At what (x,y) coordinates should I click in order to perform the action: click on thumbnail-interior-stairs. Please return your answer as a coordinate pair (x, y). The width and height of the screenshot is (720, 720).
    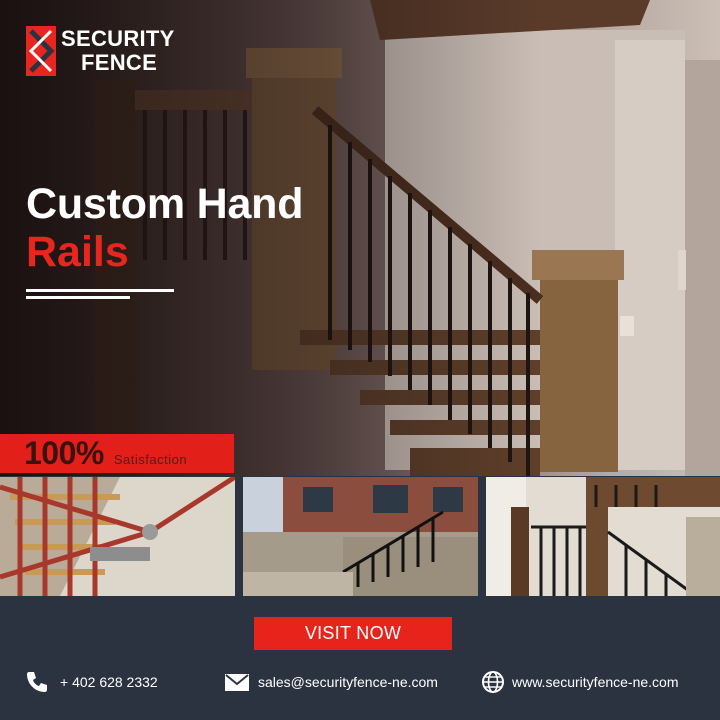
    Looking at the image, I should click on (603, 536).